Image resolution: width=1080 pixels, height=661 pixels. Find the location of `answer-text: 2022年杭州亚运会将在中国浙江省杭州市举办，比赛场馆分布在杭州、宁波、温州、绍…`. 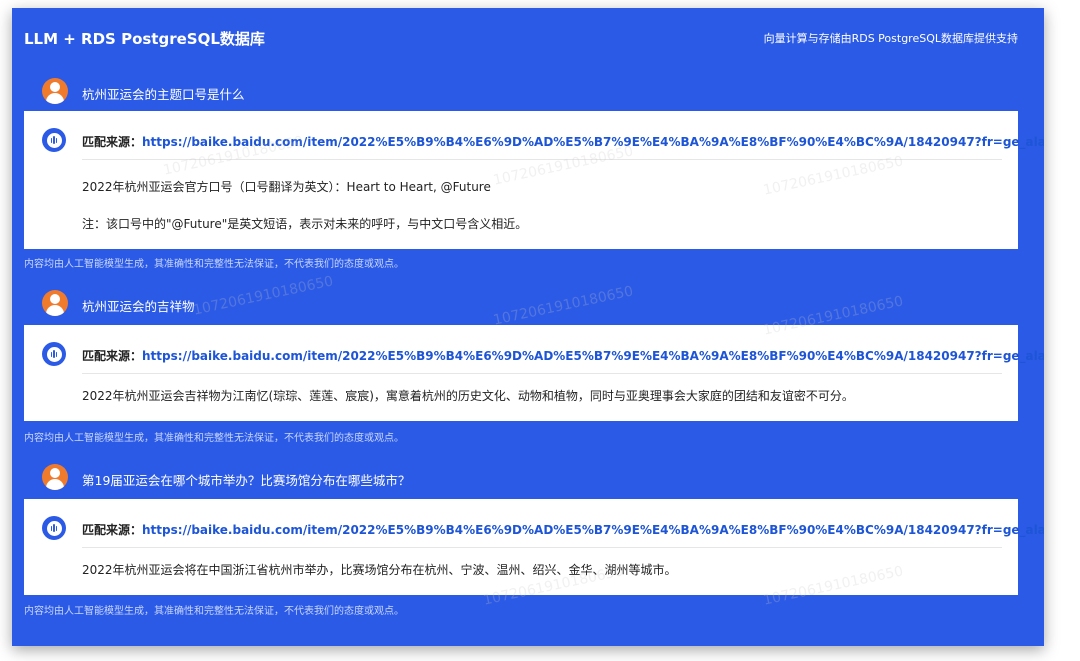

answer-text: 2022年杭州亚运会将在中国浙江省杭州市举办，比赛场馆分布在杭州、宁波、温州、绍… is located at coordinates (379, 570).